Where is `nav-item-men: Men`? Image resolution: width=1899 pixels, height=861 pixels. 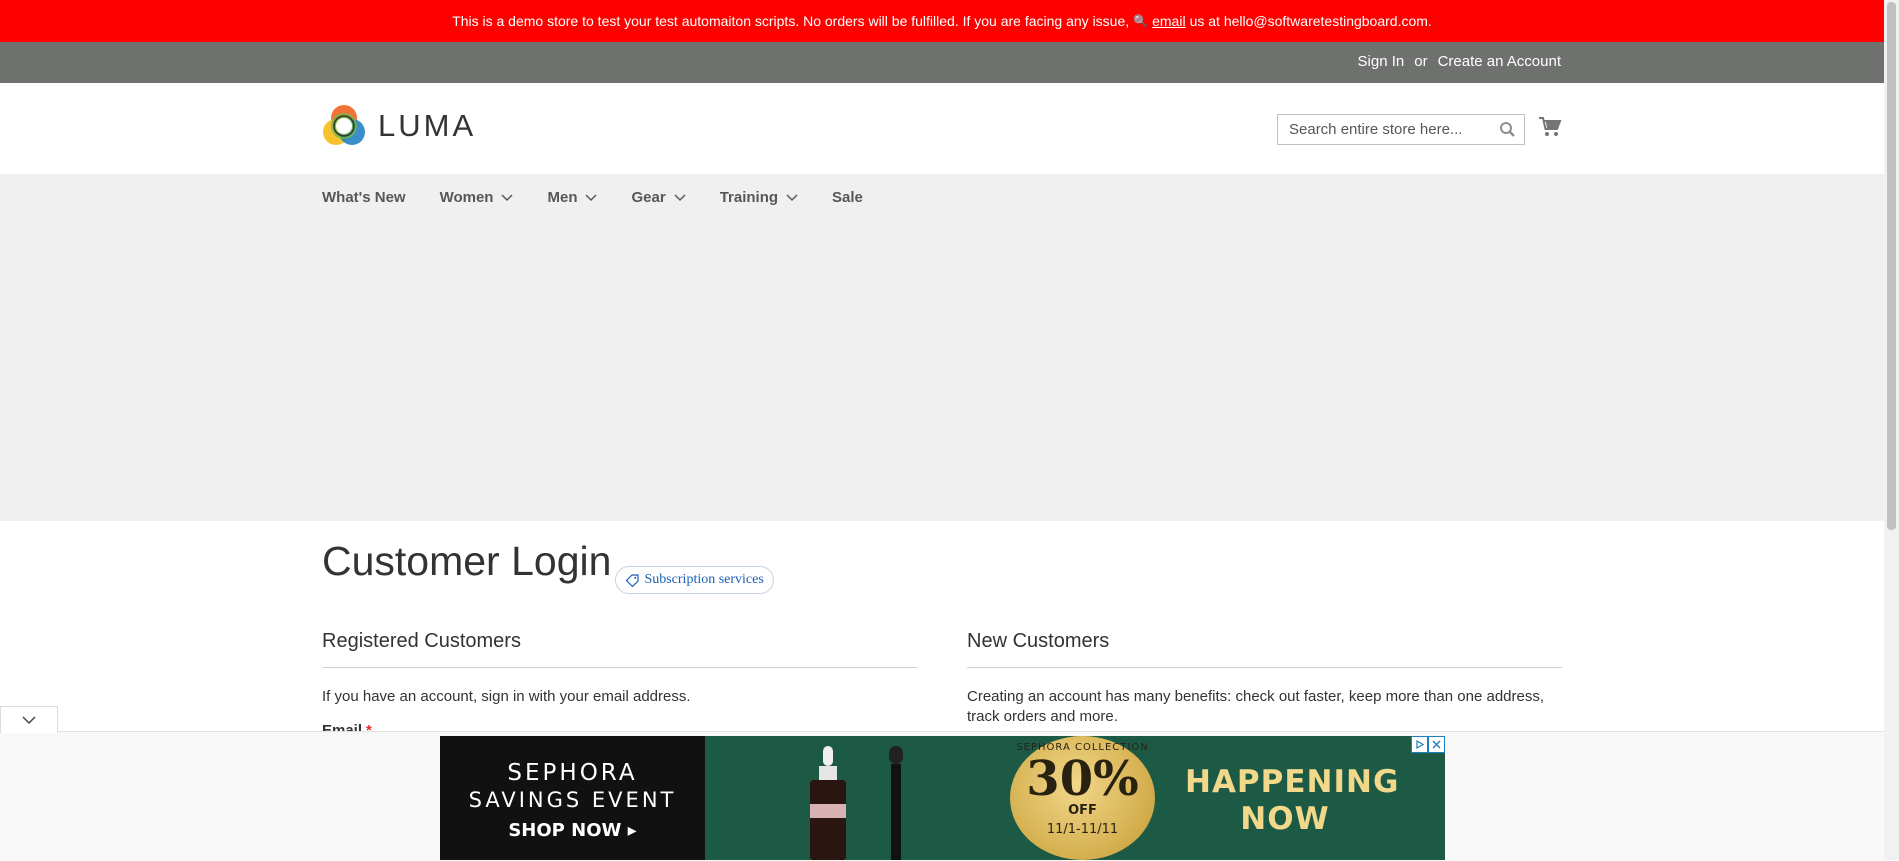
nav-item-men: Men is located at coordinates (572, 197).